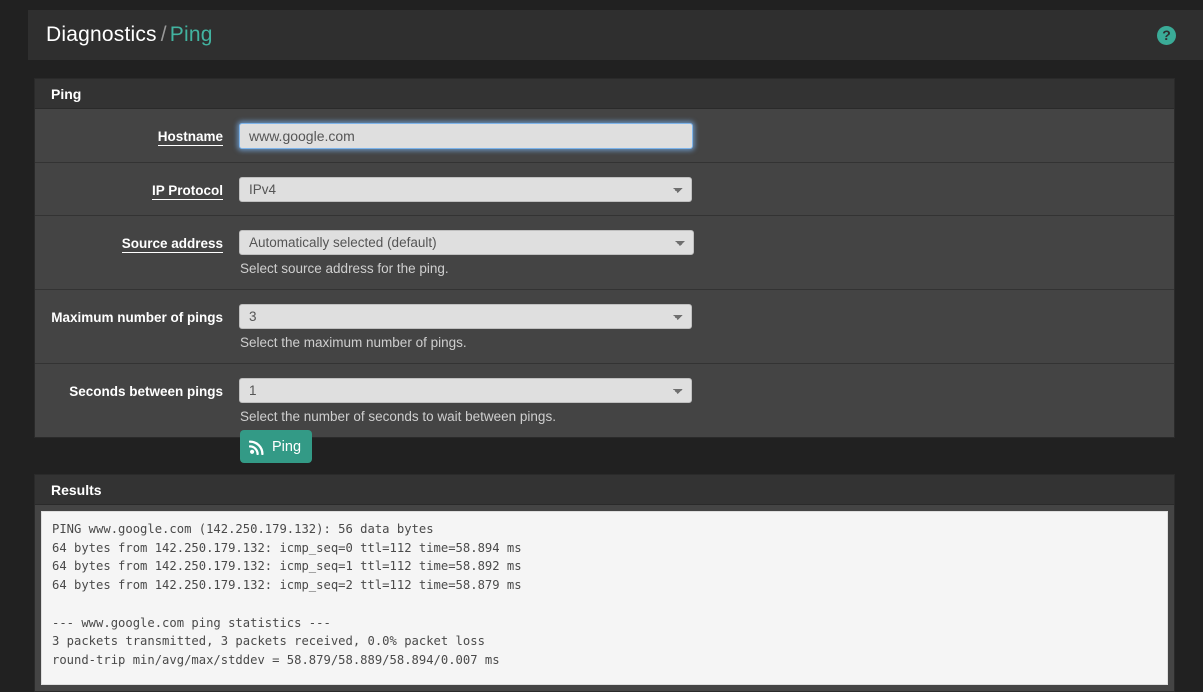 This screenshot has height=692, width=1203. What do you see at coordinates (287, 446) in the screenshot?
I see `ping-button-label: Ping` at bounding box center [287, 446].